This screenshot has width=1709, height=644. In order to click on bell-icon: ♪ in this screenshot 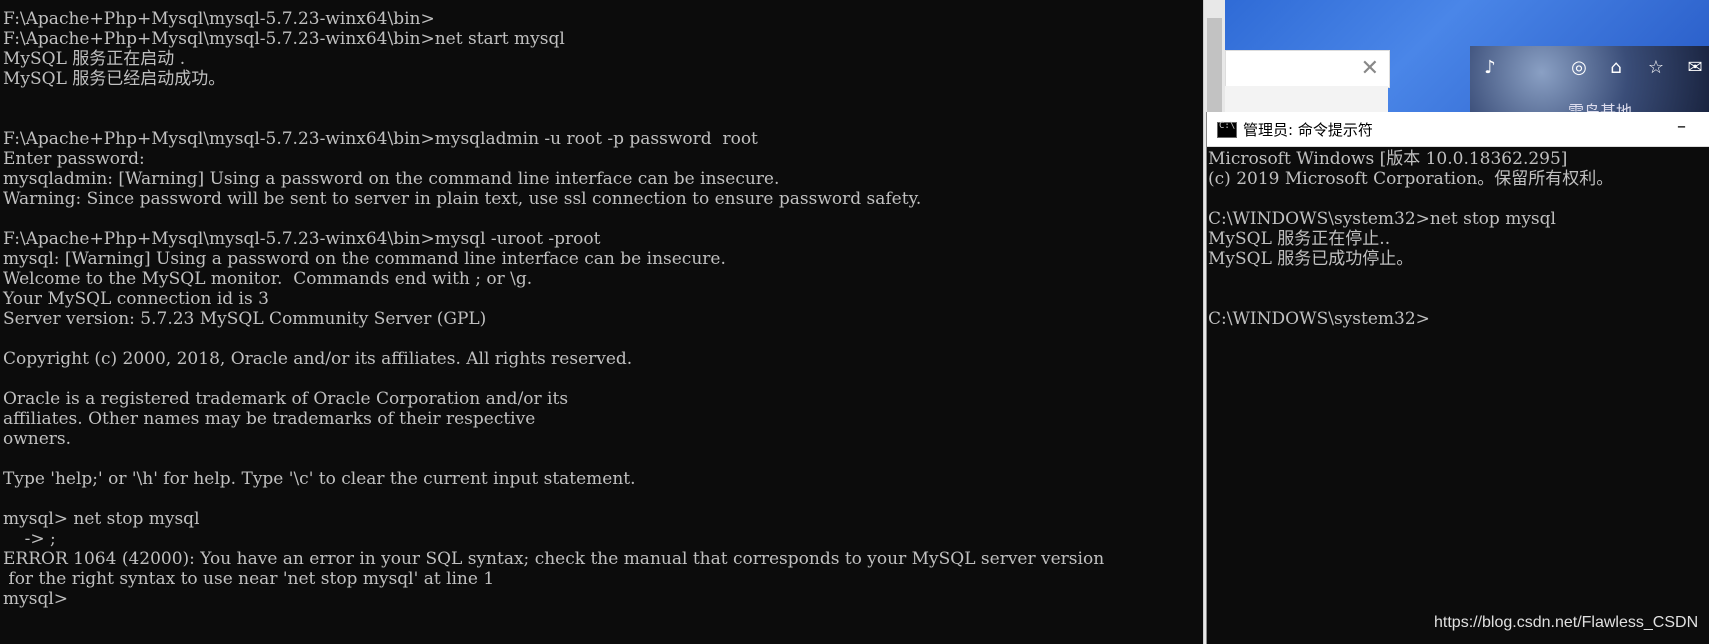, I will do `click(1490, 68)`.